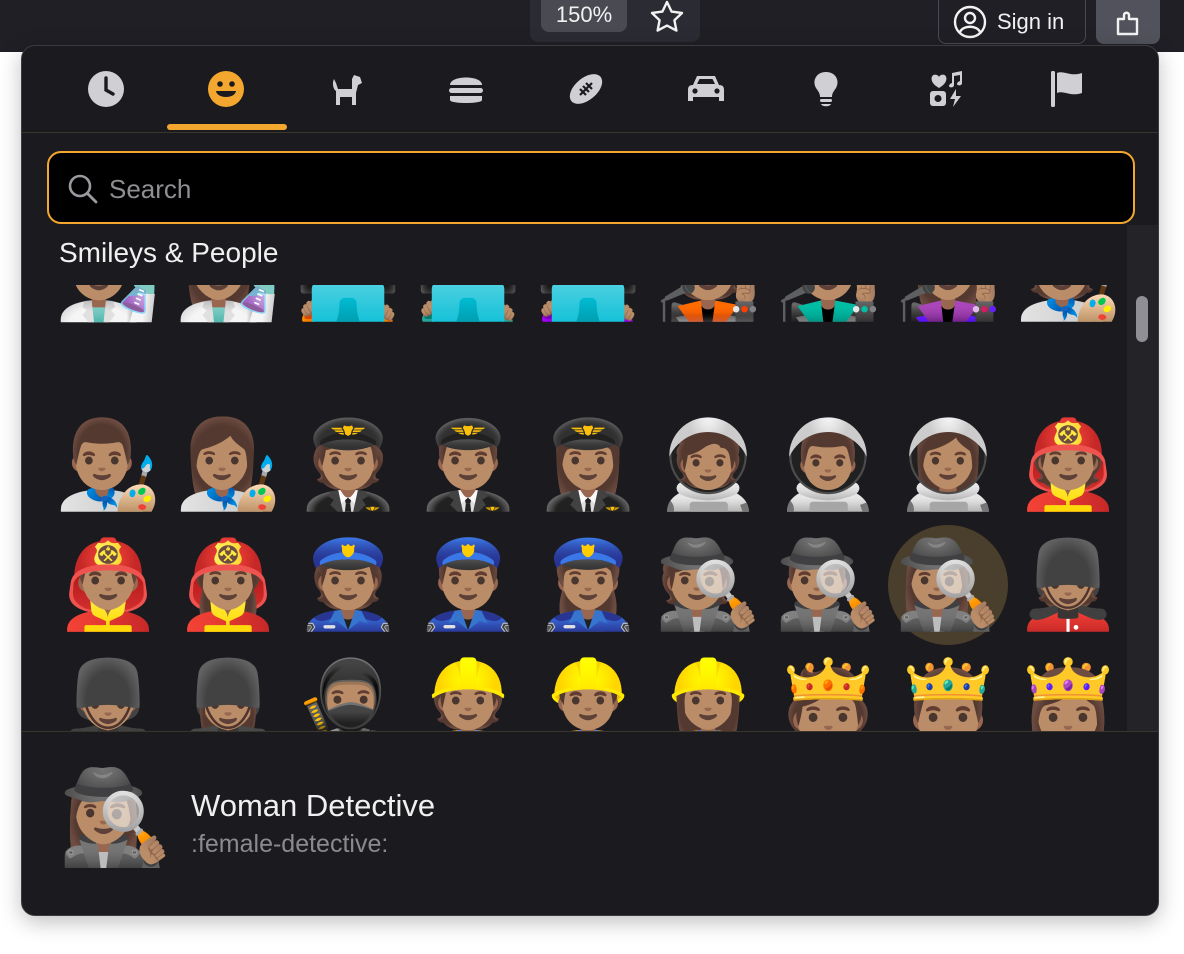 This screenshot has height=954, width=1184. I want to click on tab-travel, so click(706, 89).